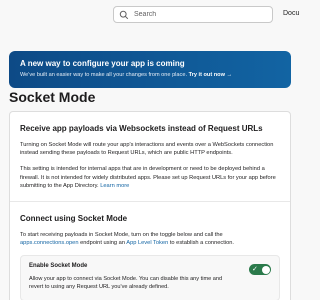  What do you see at coordinates (74, 219) in the screenshot?
I see `connect-section-title: Connect using Socket Mode` at bounding box center [74, 219].